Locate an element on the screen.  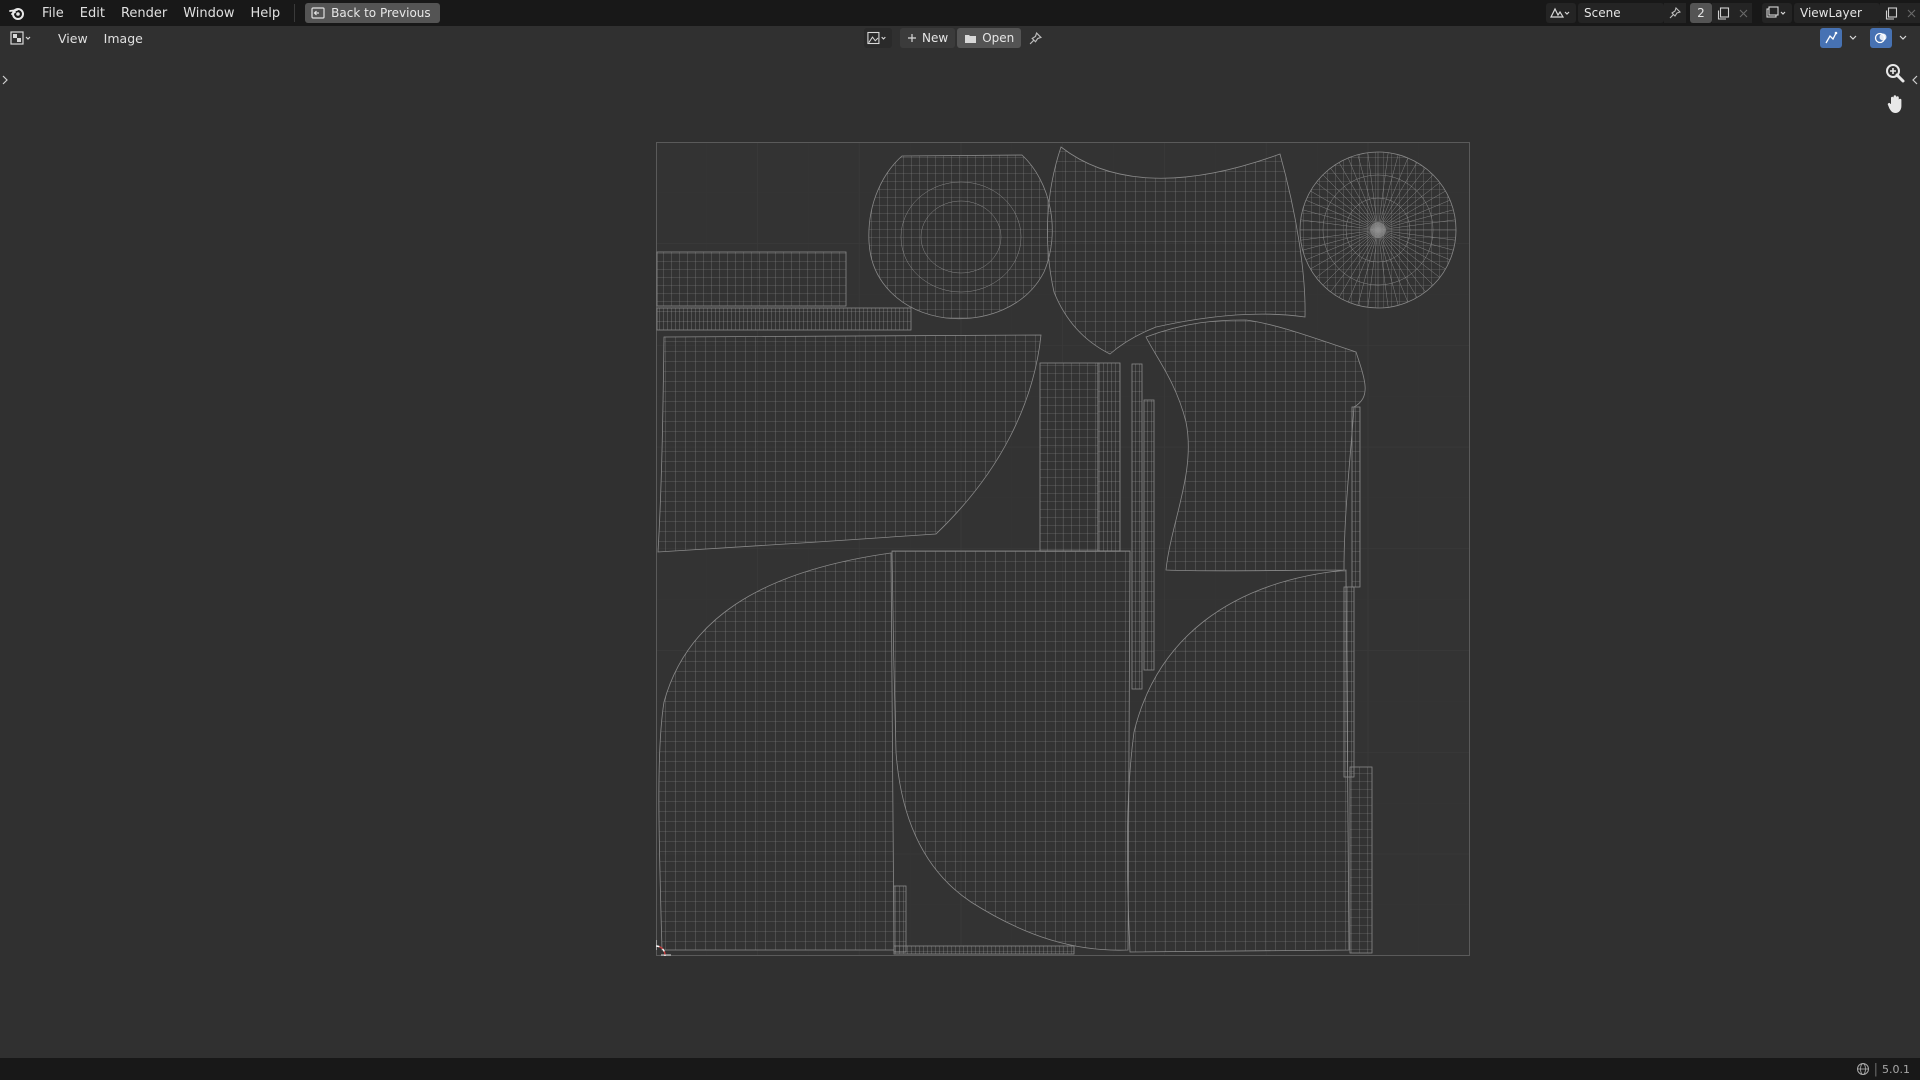
scene-users-count: 2 is located at coordinates (1701, 13).